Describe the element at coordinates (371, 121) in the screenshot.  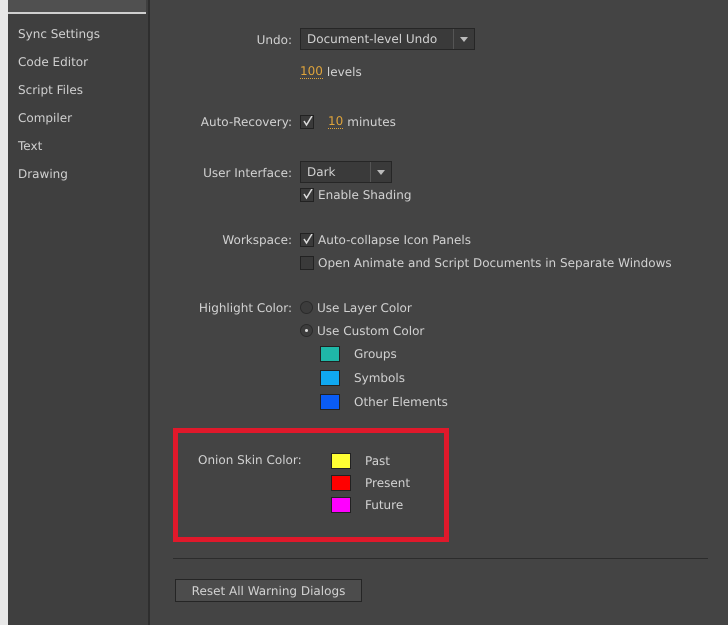
I see `minutes-label: minutes` at that location.